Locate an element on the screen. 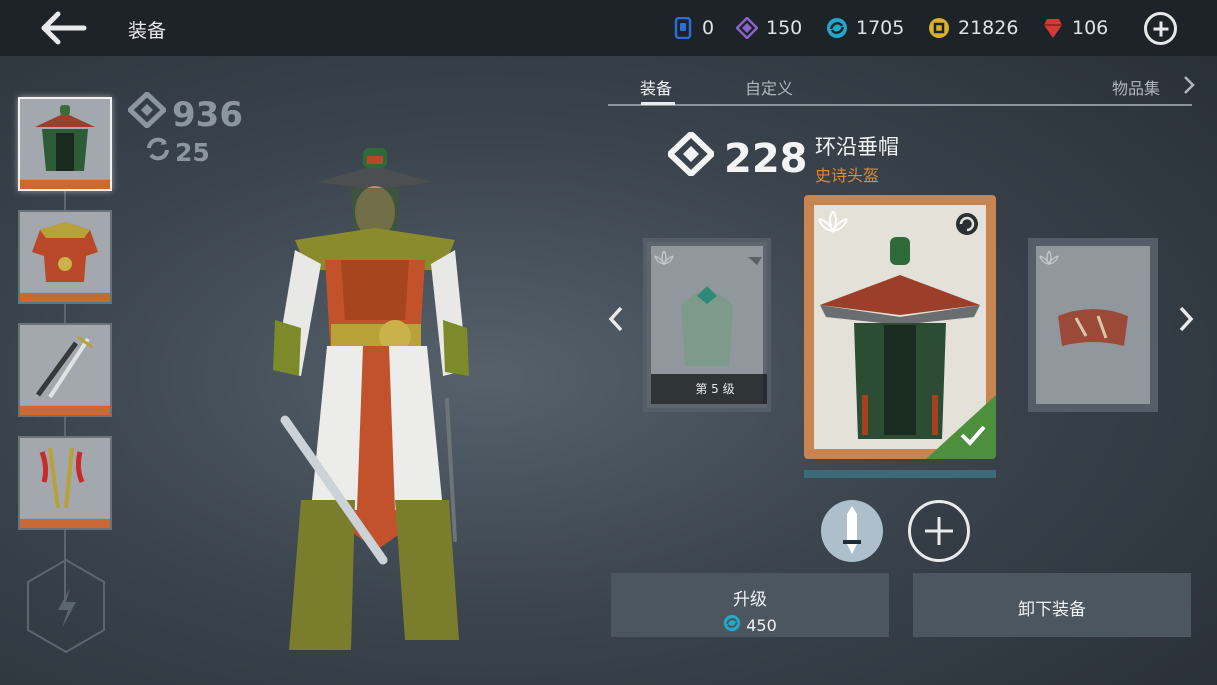 The image size is (1217, 685). currency-purple: 150 is located at coordinates (769, 28).